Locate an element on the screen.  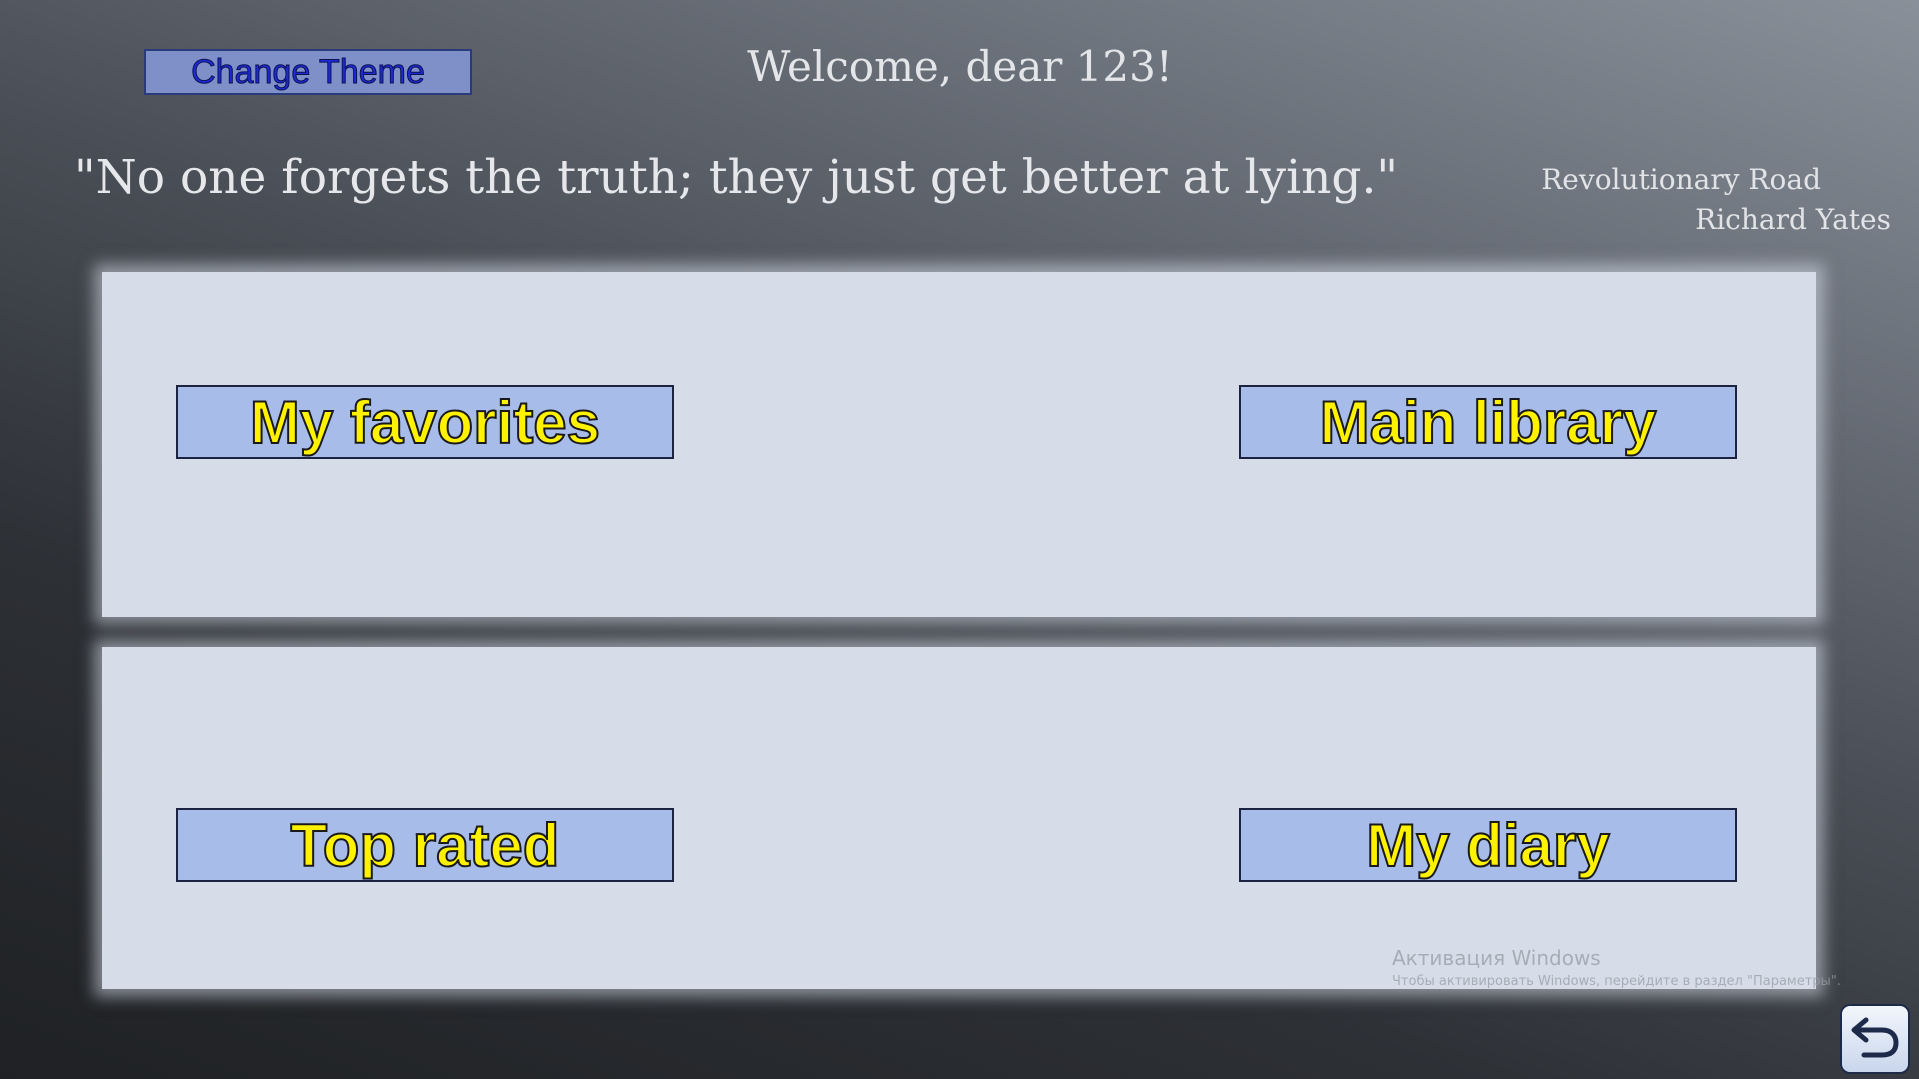
my-favorites-button: My favorites is located at coordinates (425, 422).